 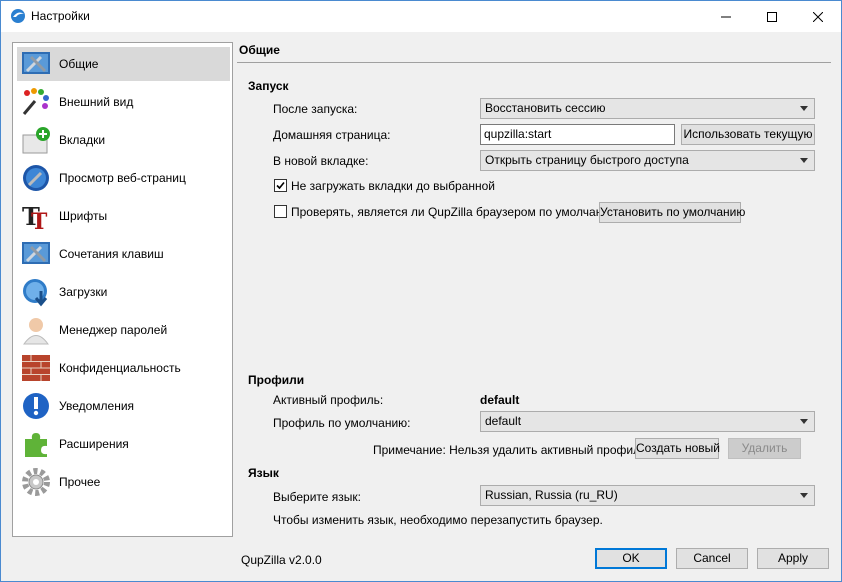 What do you see at coordinates (503, 421) in the screenshot?
I see `default-profile-value: default` at bounding box center [503, 421].